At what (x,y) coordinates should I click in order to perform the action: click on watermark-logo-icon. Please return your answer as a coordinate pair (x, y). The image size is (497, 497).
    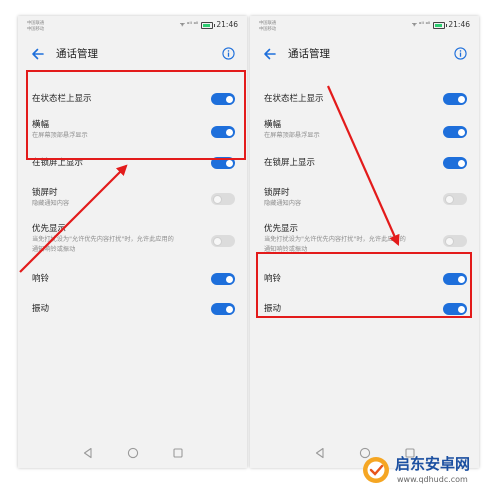
    Looking at the image, I should click on (376, 470).